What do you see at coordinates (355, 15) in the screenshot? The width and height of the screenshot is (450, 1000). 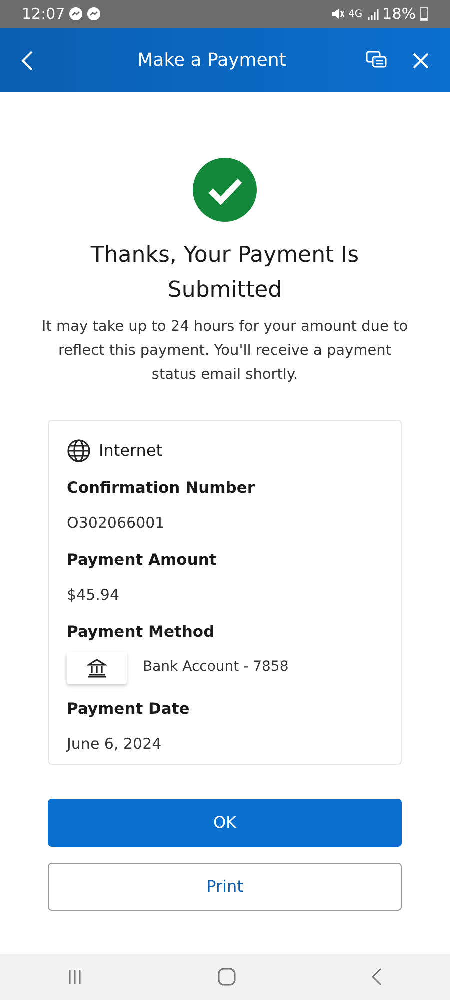 I see `network-label: 4G` at bounding box center [355, 15].